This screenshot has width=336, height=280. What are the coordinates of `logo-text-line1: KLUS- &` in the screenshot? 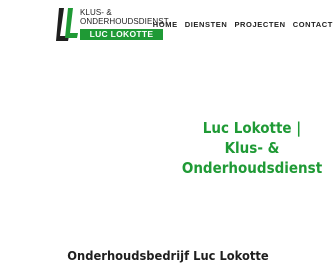 It's located at (96, 12).